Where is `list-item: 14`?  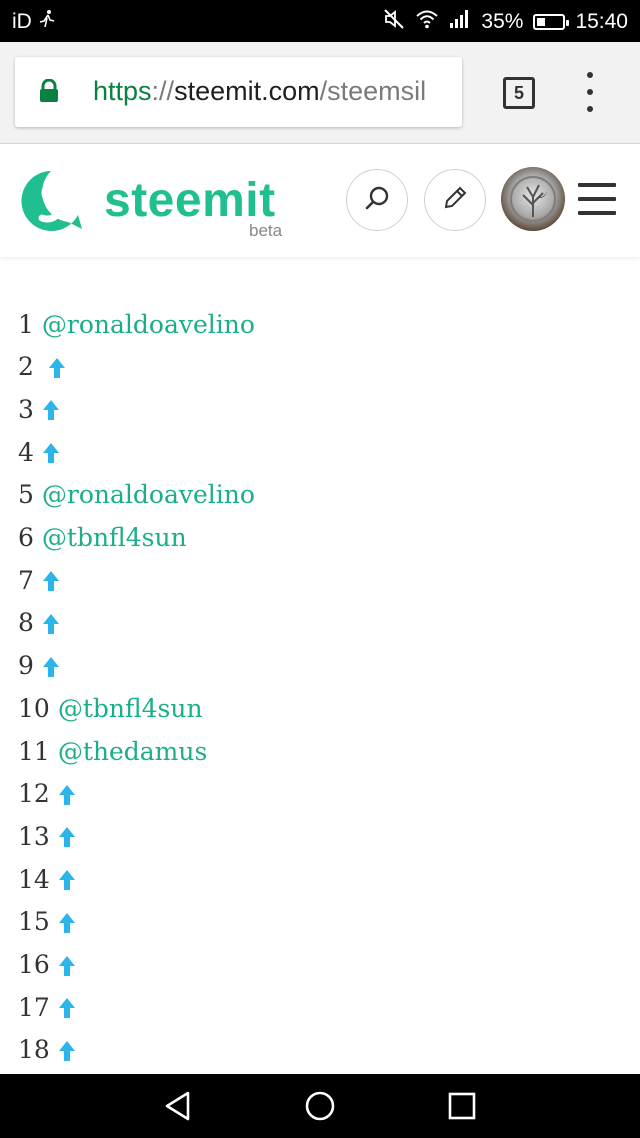
list-item: 14 is located at coordinates (47, 879).